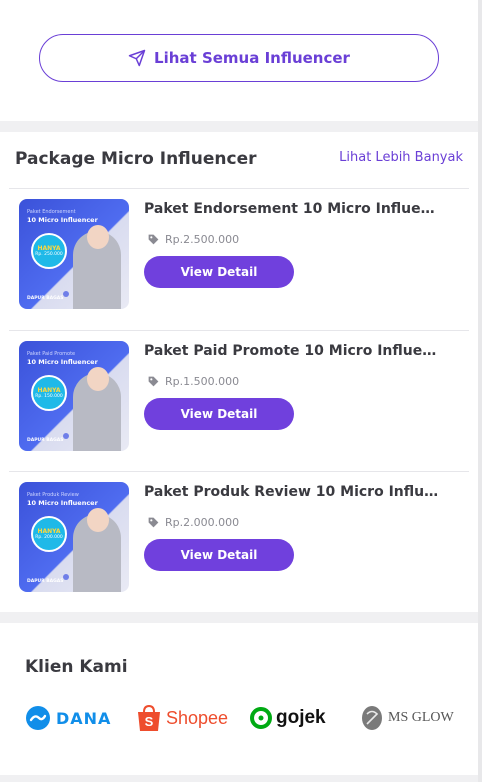  I want to click on thumb-price: Rp. 150.000, so click(49, 396).